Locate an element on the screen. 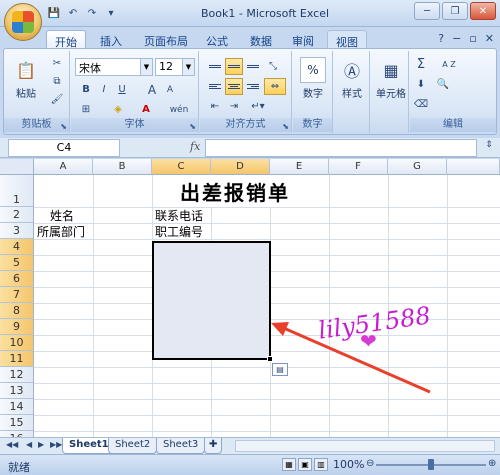  office-button is located at coordinates (23, 22).